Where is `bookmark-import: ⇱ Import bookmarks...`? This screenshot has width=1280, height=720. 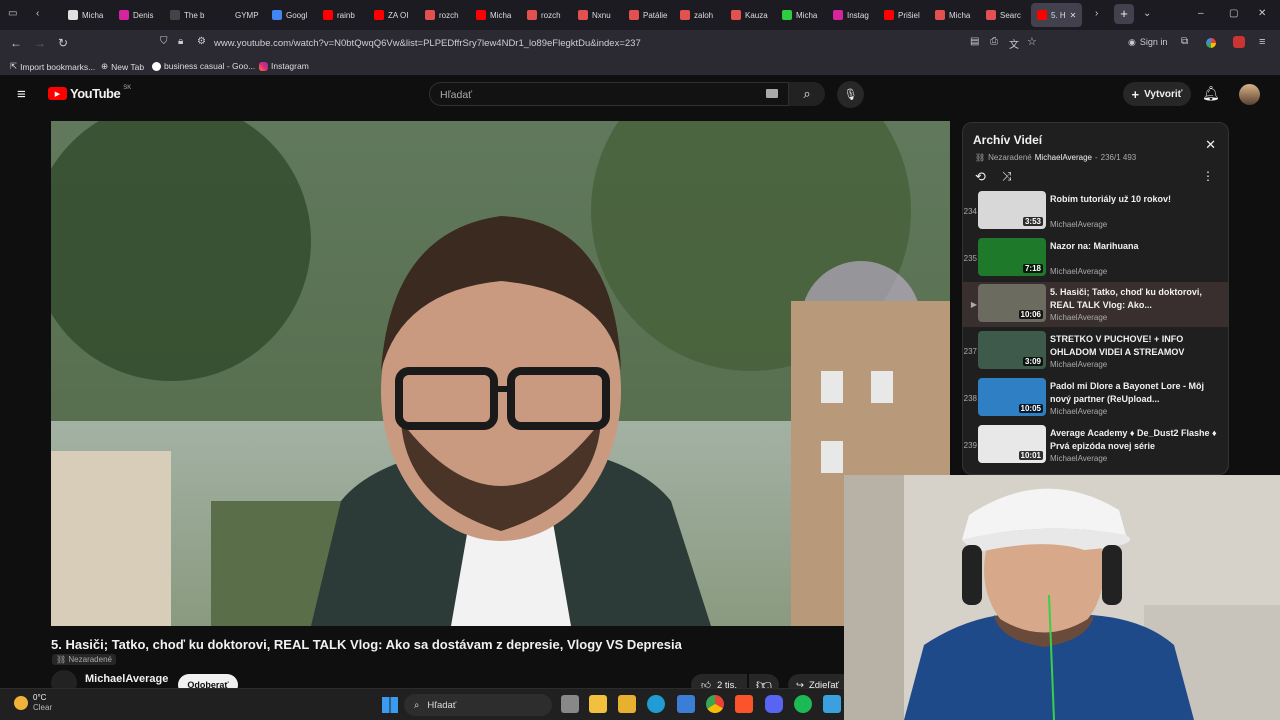 bookmark-import: ⇱ Import bookmarks... is located at coordinates (52, 66).